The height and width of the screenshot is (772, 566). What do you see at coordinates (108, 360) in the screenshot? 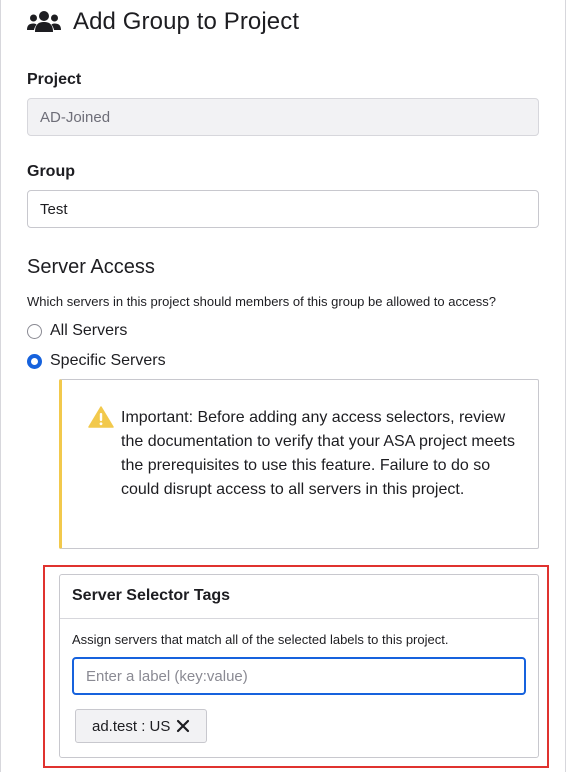
I see `radio-label: Specific Servers` at bounding box center [108, 360].